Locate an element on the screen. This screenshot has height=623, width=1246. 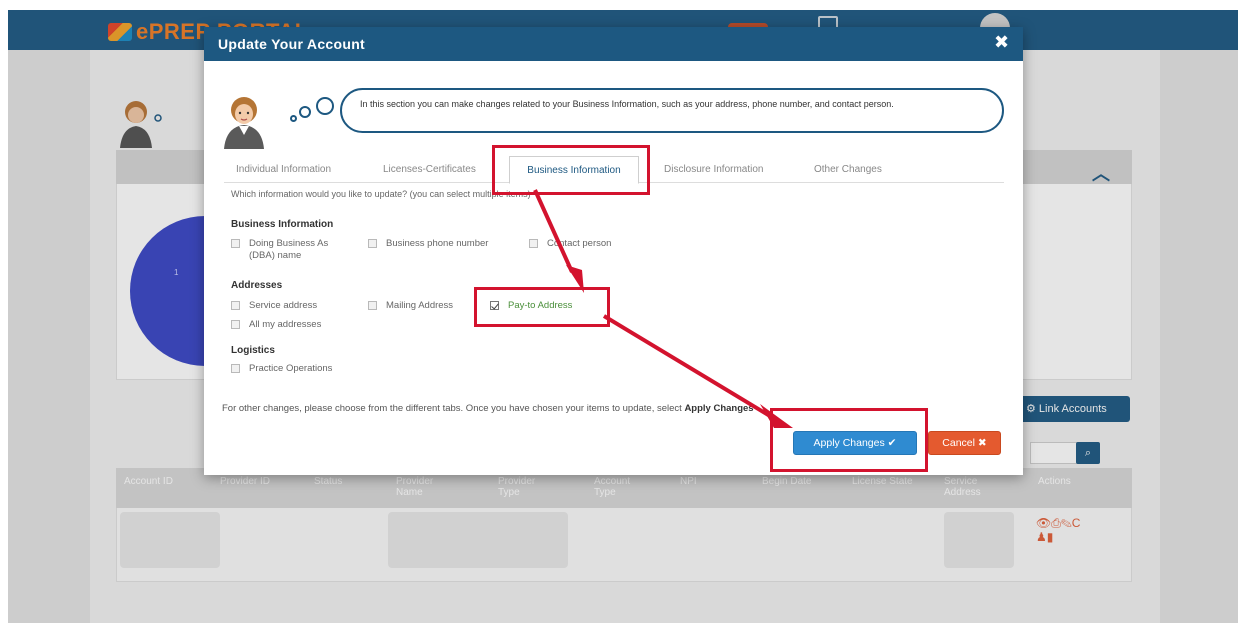
annotation-highlight-apply is located at coordinates (849, 440).